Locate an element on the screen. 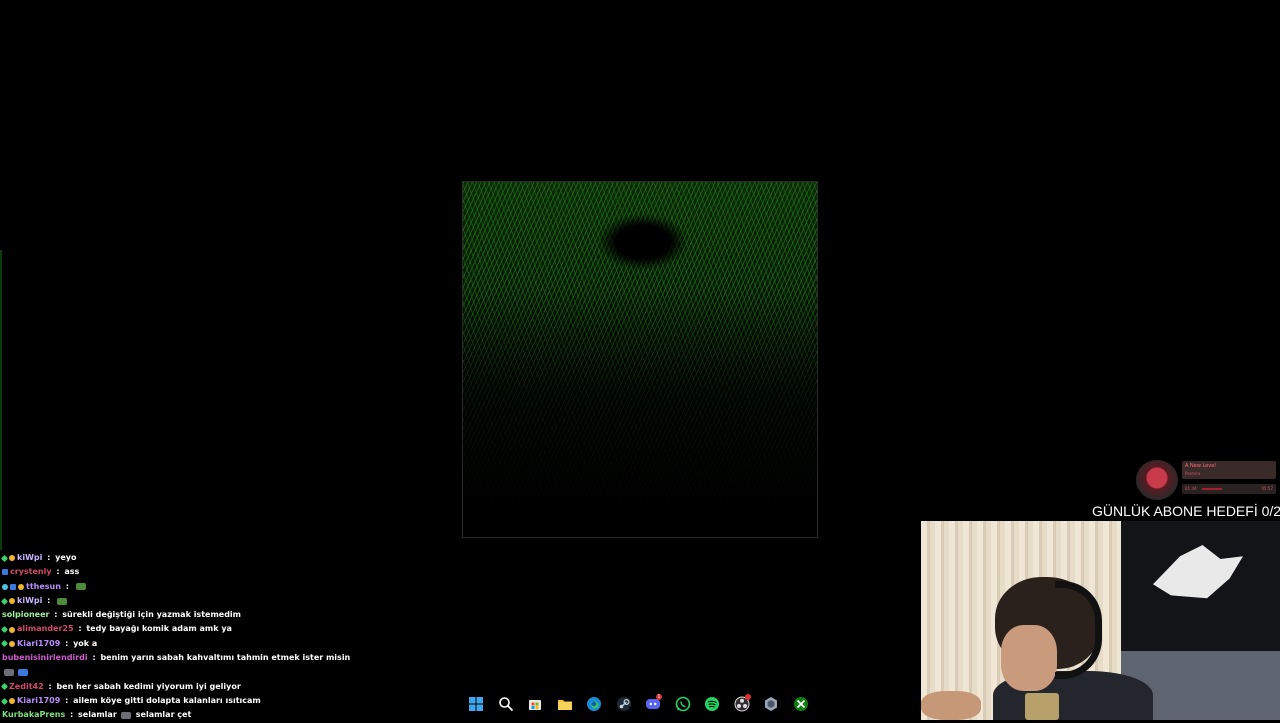 Image resolution: width=1280 pixels, height=723 pixels. chat-message: crystenly : ass is located at coordinates (152, 572).